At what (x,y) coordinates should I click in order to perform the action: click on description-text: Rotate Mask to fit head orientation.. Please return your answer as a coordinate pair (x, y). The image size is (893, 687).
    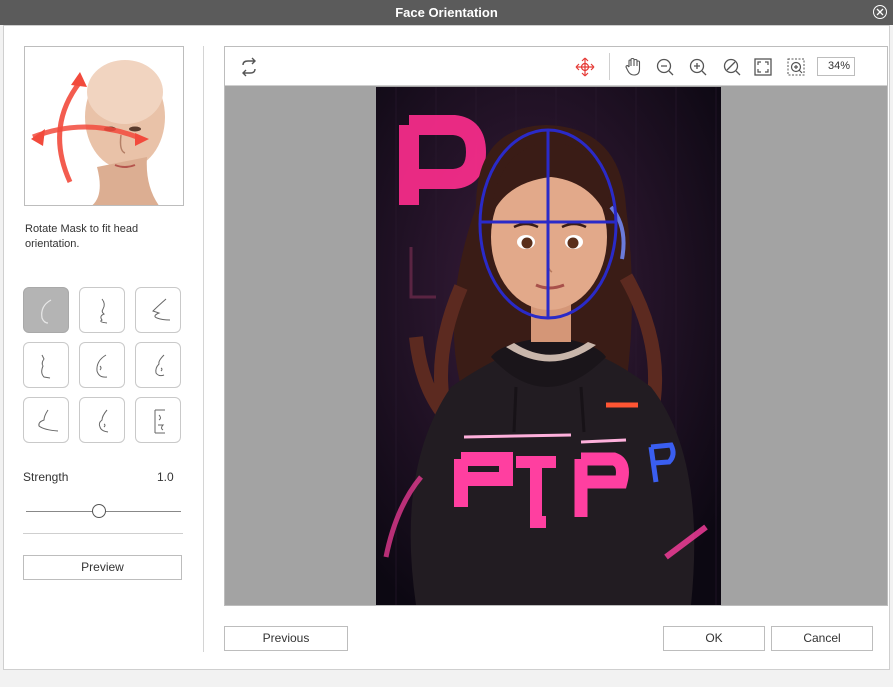
    Looking at the image, I should click on (82, 236).